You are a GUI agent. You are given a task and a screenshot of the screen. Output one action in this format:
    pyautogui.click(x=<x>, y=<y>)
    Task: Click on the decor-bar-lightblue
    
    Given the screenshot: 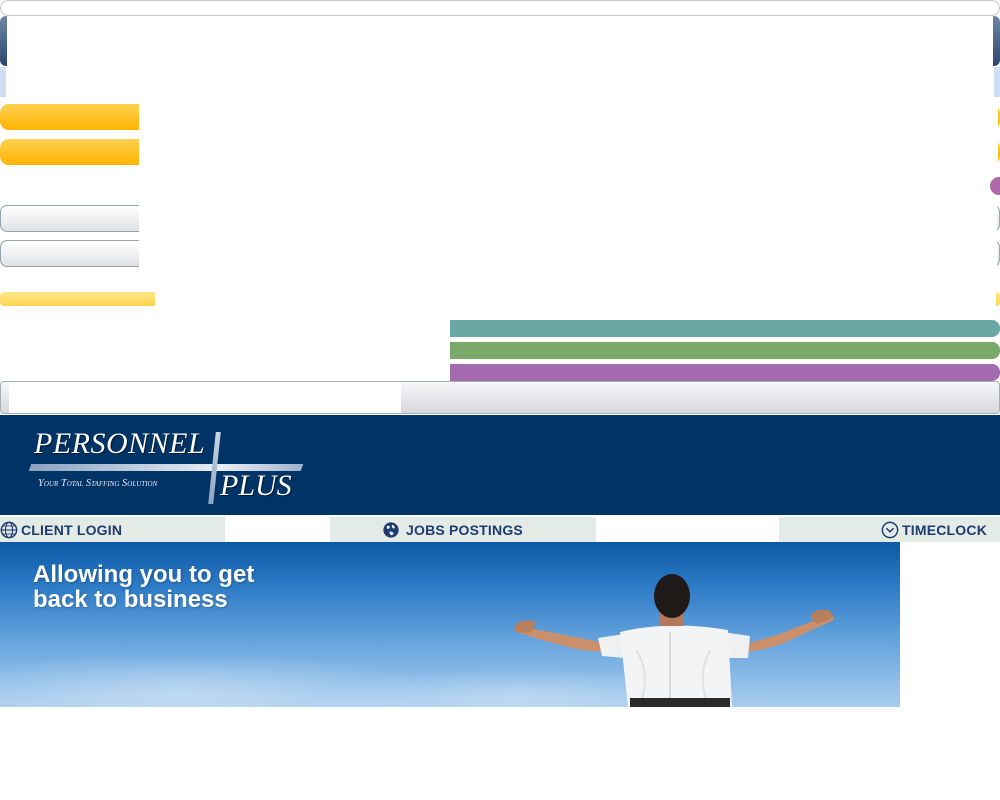 What is the action you would take?
    pyautogui.click(x=500, y=82)
    